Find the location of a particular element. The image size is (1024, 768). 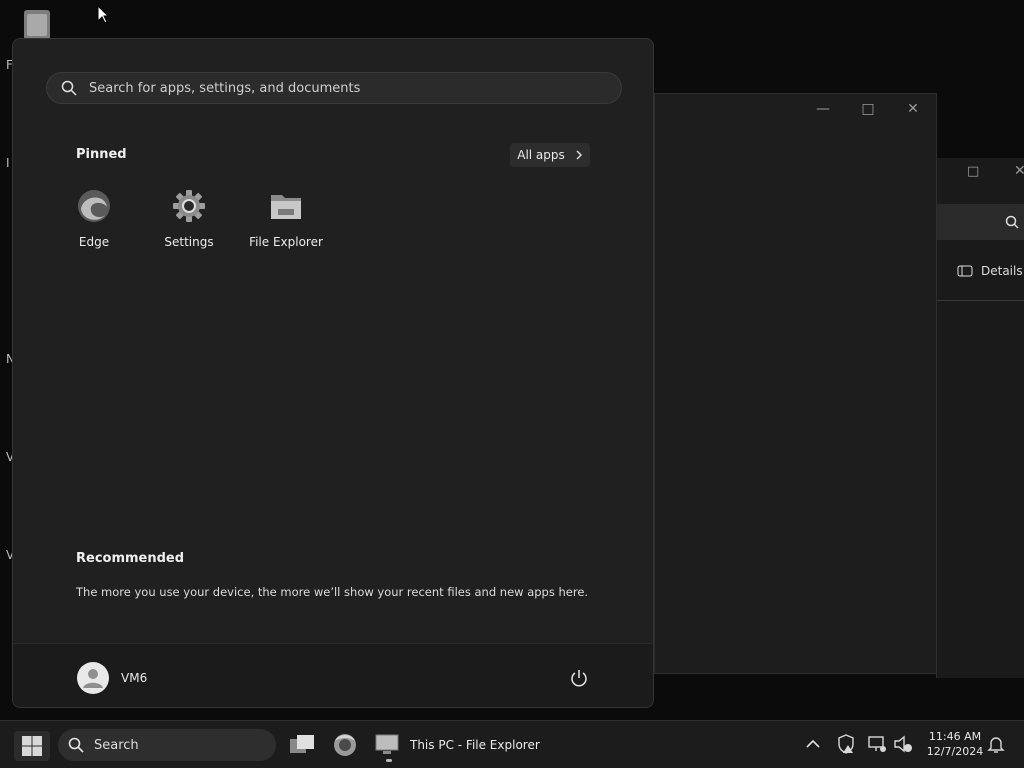

pinned-app-edge: Edge is located at coordinates (94, 219).